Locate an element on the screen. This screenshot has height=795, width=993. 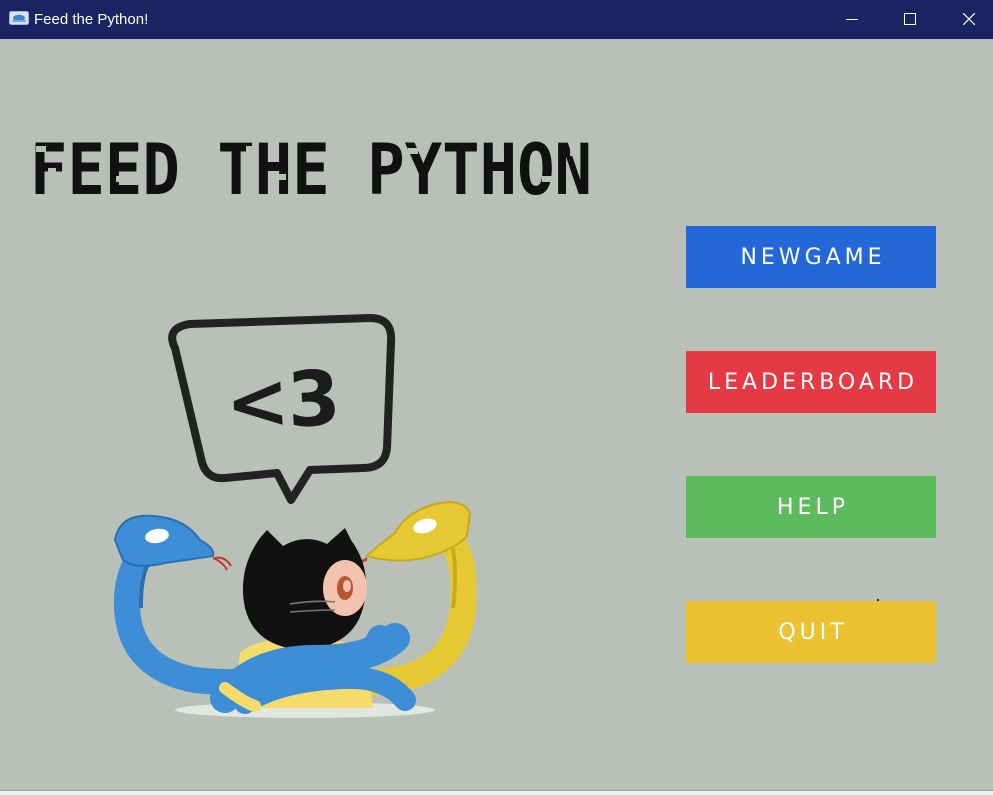
app-icon is located at coordinates (19, 18).